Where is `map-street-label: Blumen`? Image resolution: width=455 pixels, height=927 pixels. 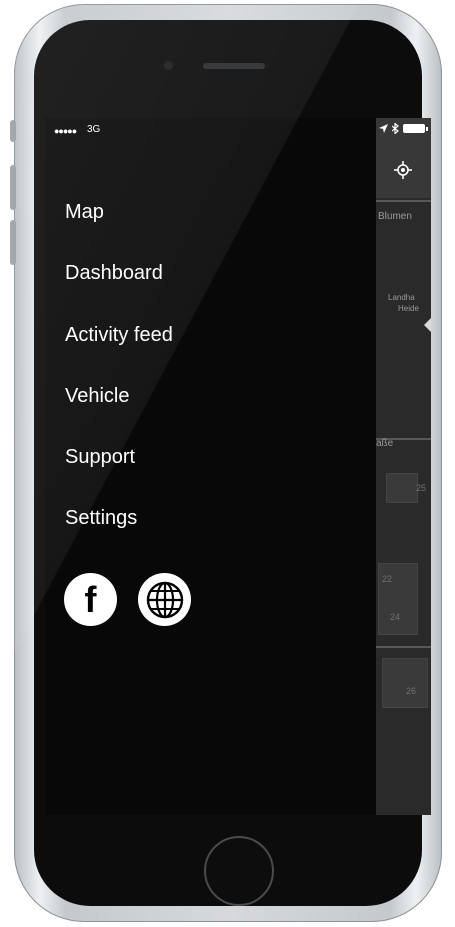
map-street-label: Blumen is located at coordinates (395, 216).